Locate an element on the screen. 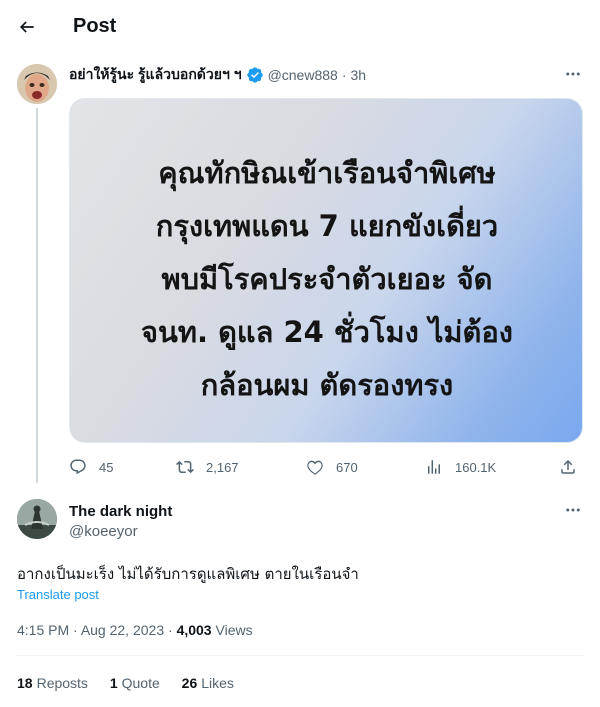 The width and height of the screenshot is (600, 707). tweet-meta: 4:15 PM · Aug 22, 2023 · 4,003 Views is located at coordinates (135, 630).